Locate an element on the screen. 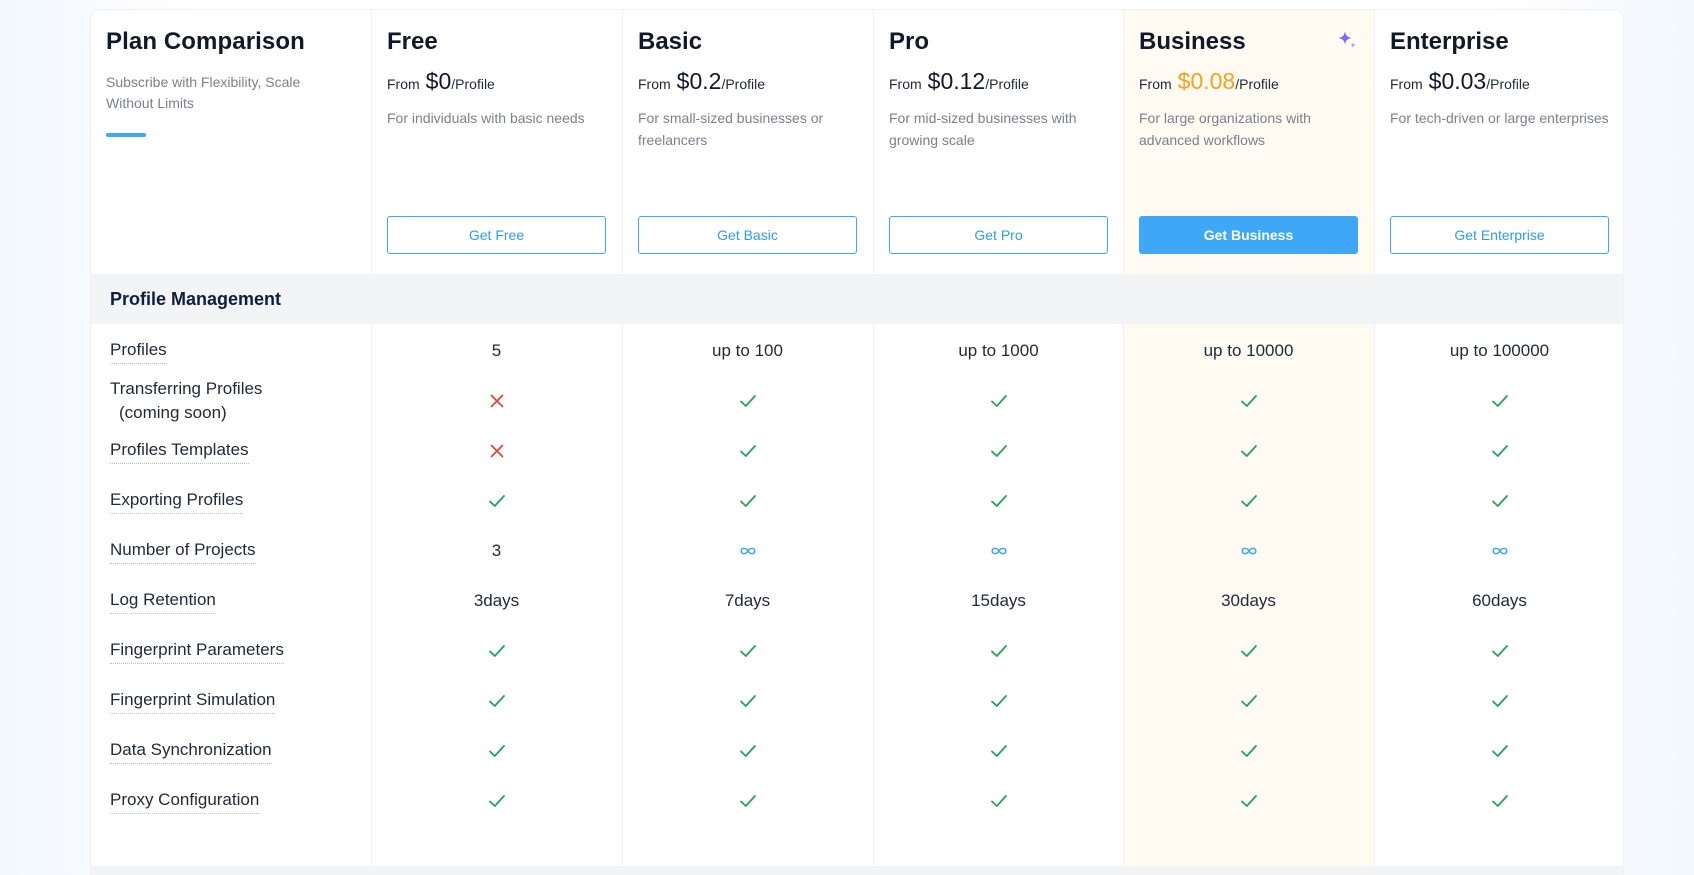  page-title: Plan Comparison is located at coordinates (205, 41).